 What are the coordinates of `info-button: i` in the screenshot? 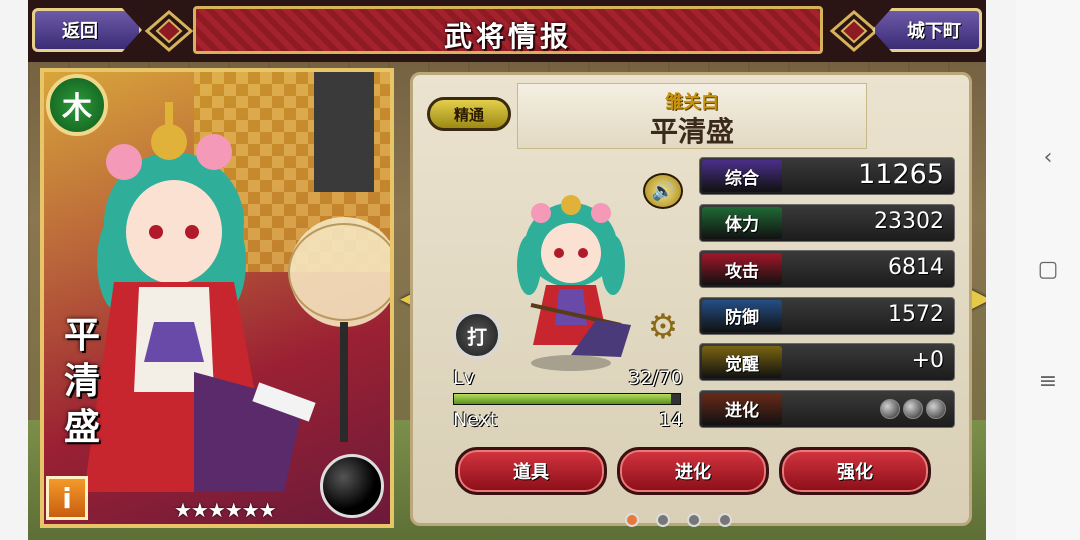 It's located at (67, 498).